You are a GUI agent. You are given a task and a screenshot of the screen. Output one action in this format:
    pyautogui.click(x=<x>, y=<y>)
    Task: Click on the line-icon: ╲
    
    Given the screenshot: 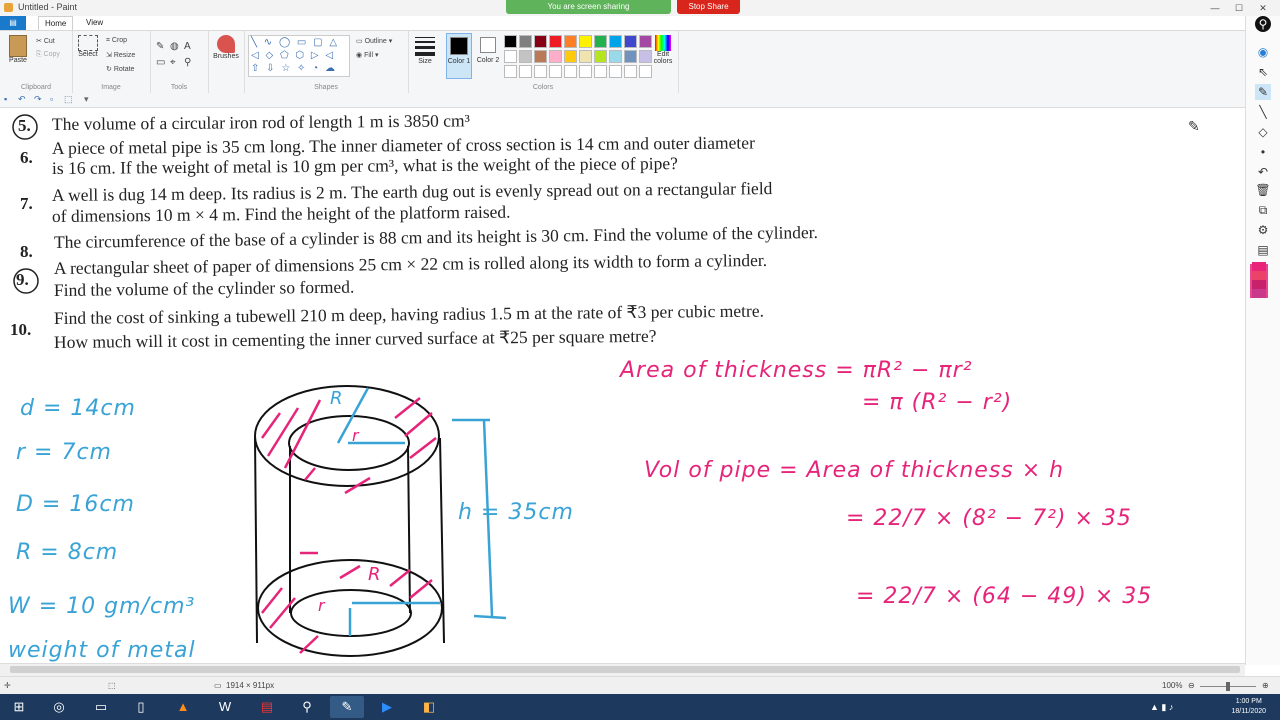 What is the action you would take?
    pyautogui.click(x=1263, y=112)
    